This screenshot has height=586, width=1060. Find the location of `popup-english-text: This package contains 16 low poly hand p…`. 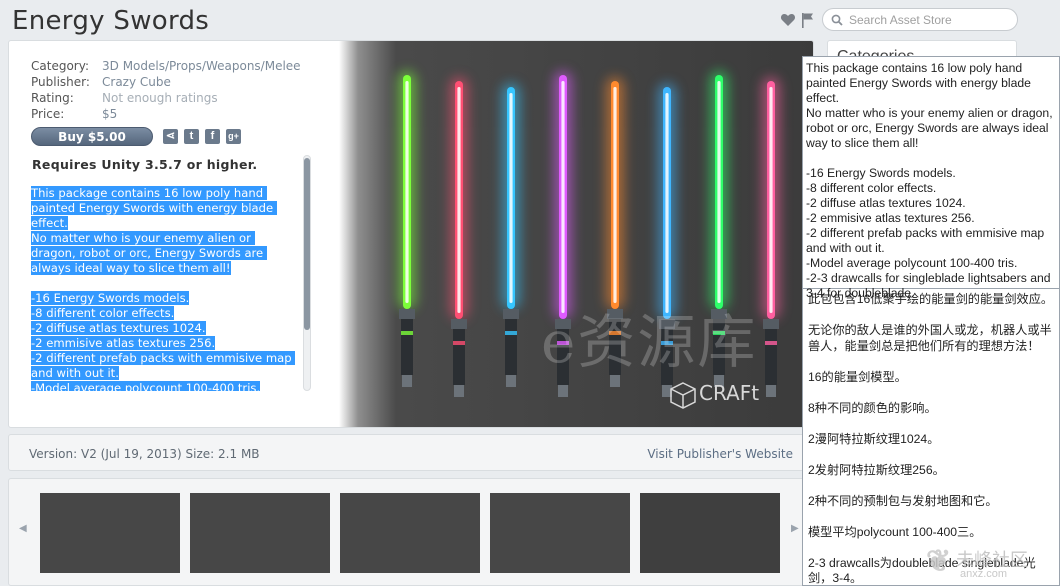

popup-english-text: This package contains 16 low poly hand p… is located at coordinates (931, 178).